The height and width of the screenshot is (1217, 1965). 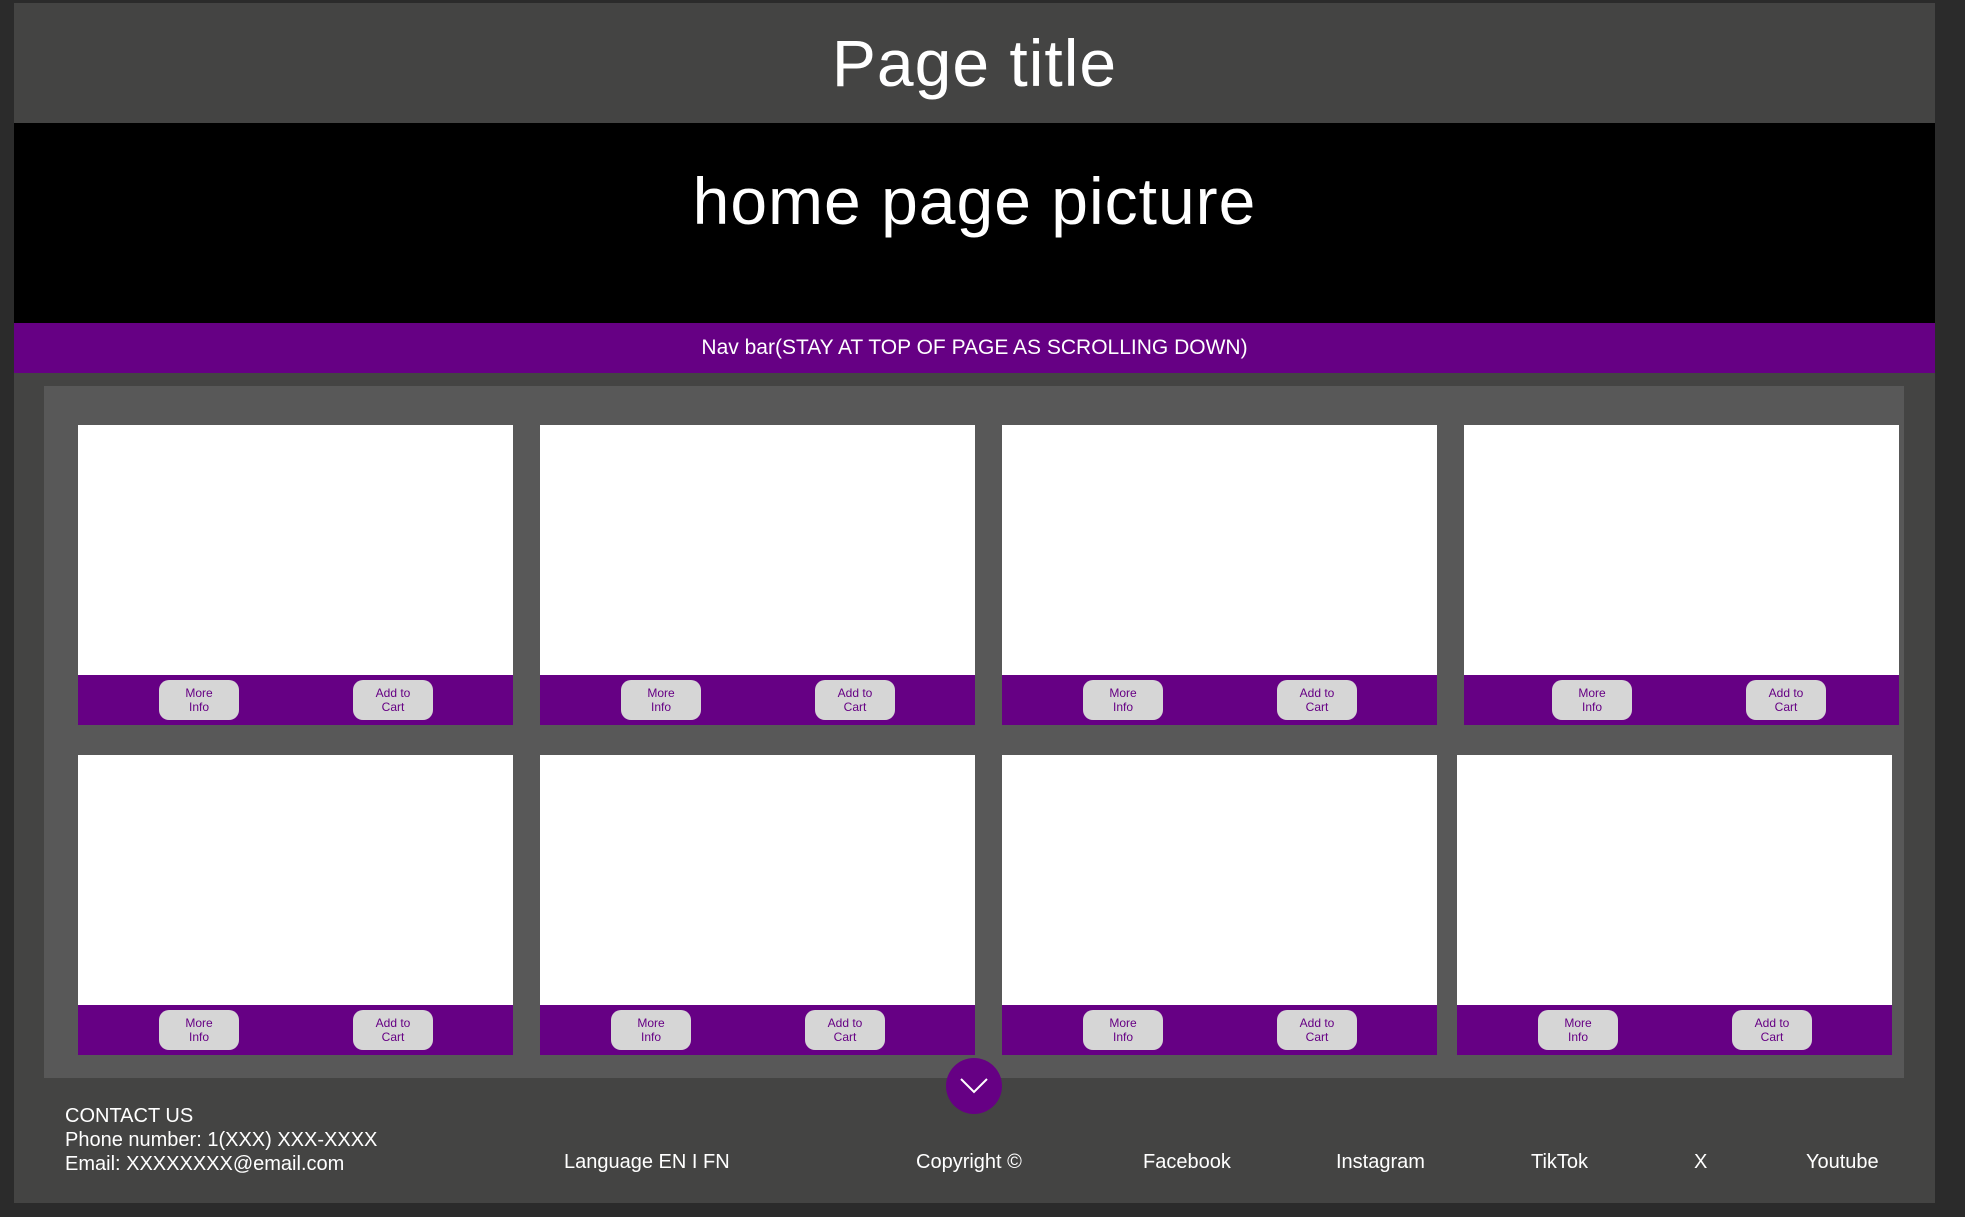 I want to click on contact-email: Email: XXXXXXXX@email.com, so click(x=205, y=1164).